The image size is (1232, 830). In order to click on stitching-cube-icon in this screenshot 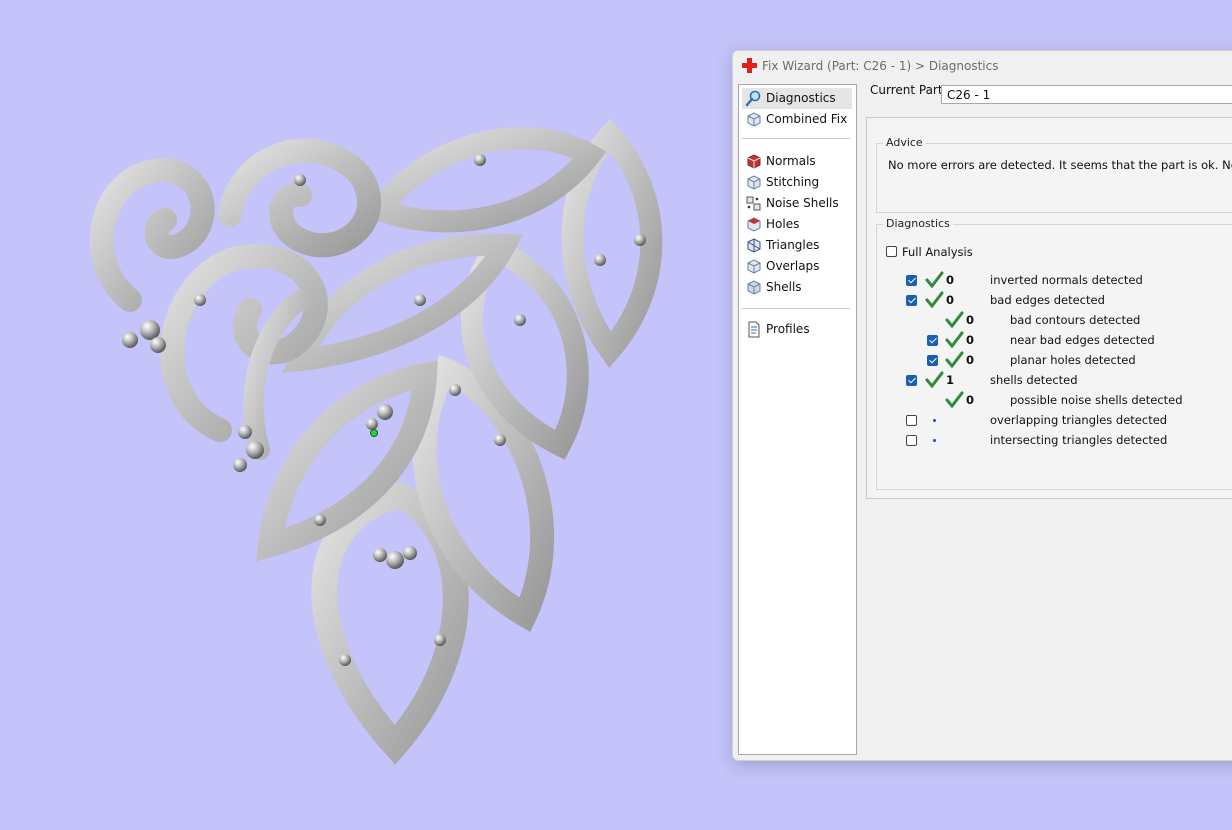, I will do `click(754, 182)`.